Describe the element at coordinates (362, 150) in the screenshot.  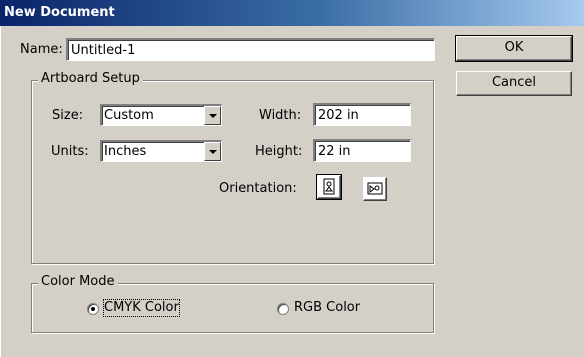
I see `height-input: 22 in` at that location.